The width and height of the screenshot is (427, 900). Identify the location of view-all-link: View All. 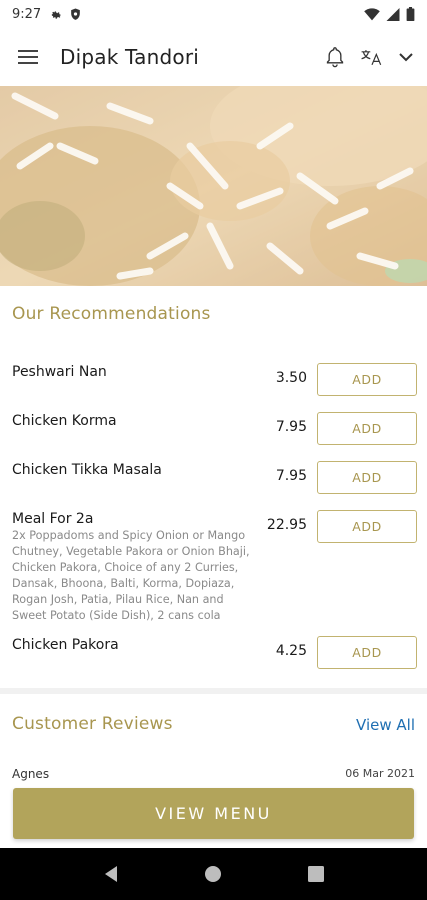
(385, 725).